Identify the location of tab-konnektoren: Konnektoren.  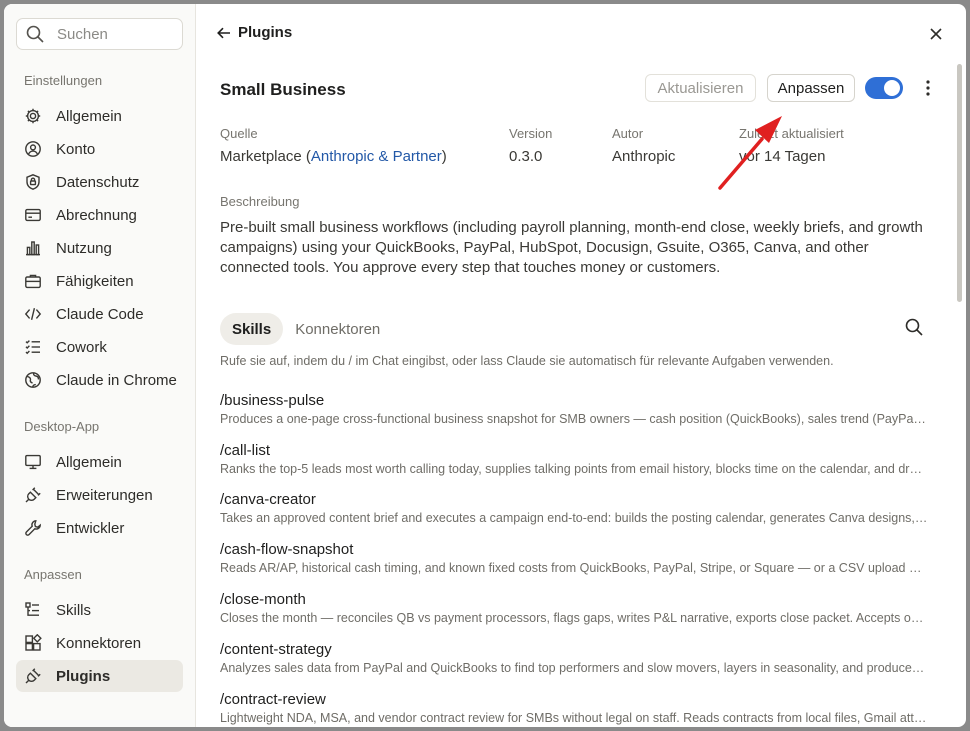
(337, 329).